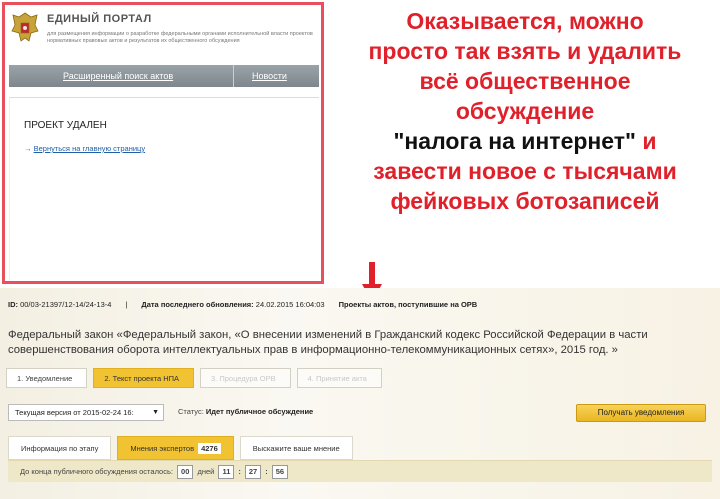 The height and width of the screenshot is (499, 720). I want to click on version-select: Текущая версия от 2015-02-24 16: ▼, so click(86, 412).